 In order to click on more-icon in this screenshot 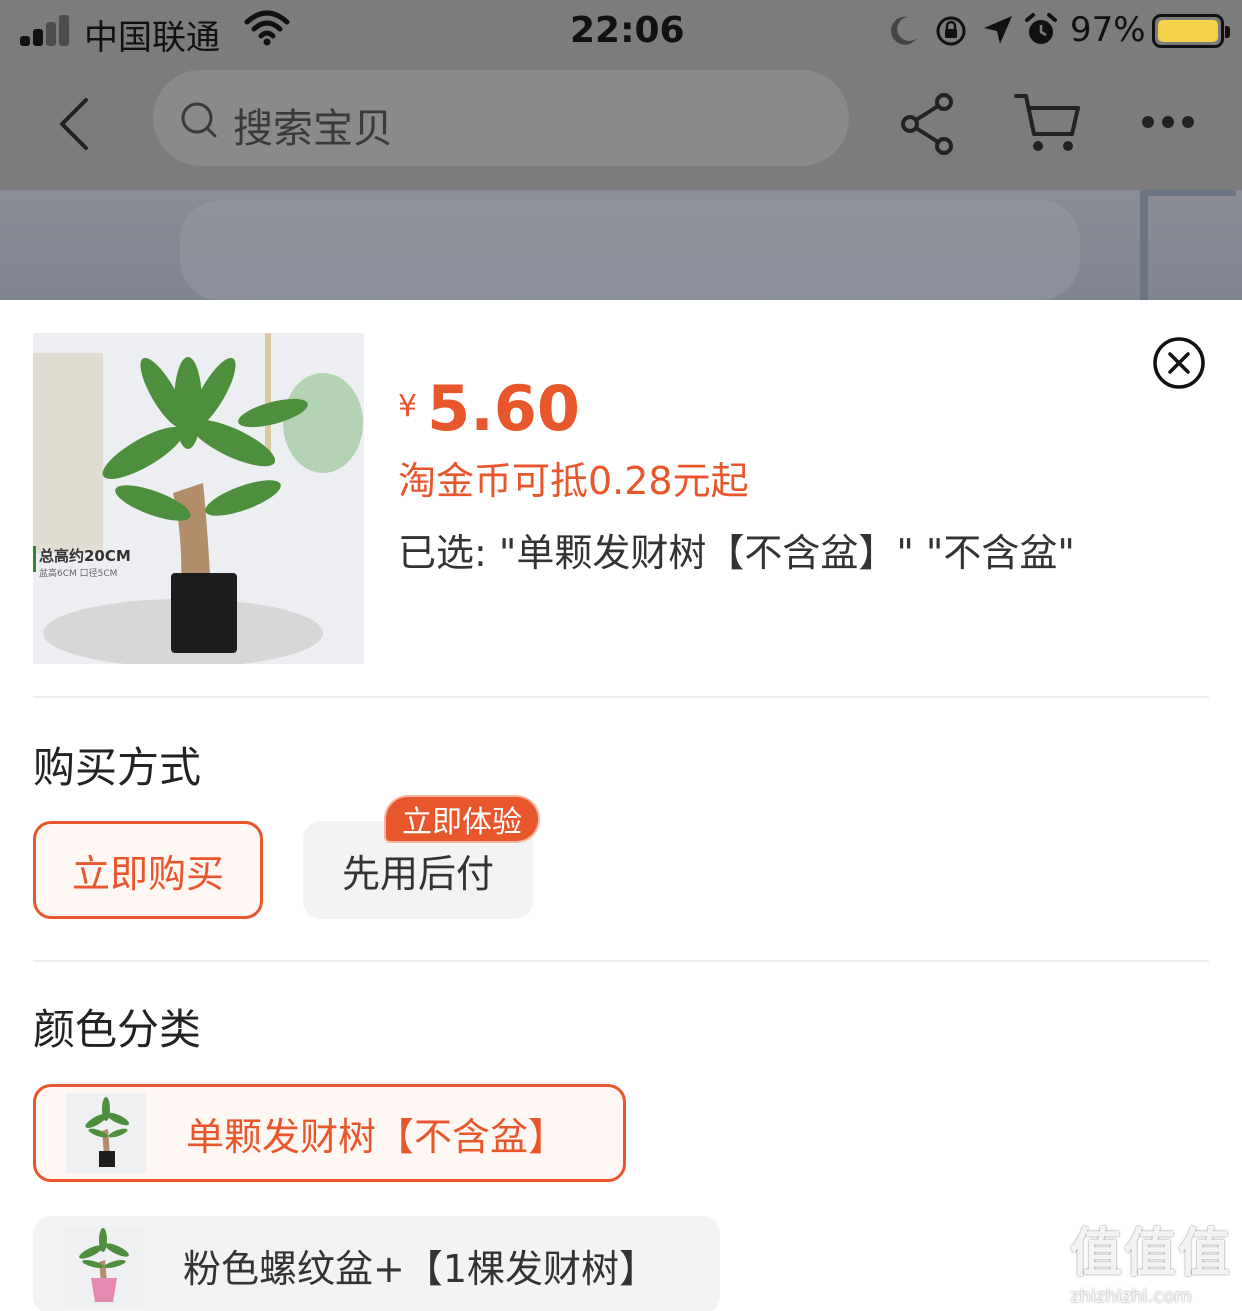, I will do `click(1168, 122)`.